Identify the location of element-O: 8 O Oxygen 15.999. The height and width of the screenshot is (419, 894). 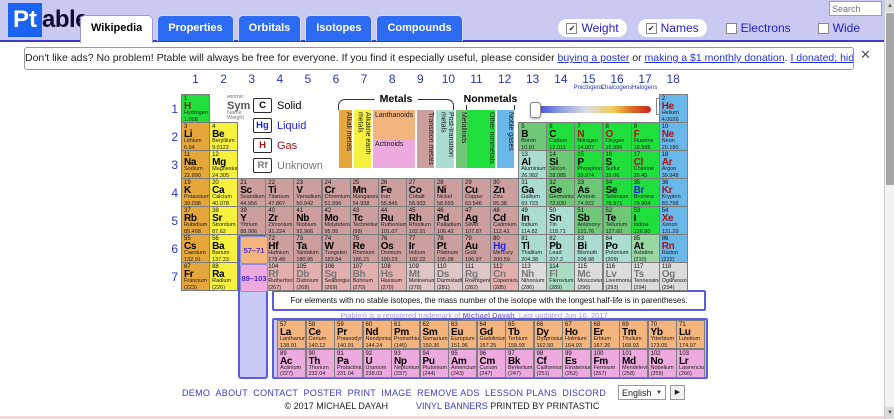
(617, 136).